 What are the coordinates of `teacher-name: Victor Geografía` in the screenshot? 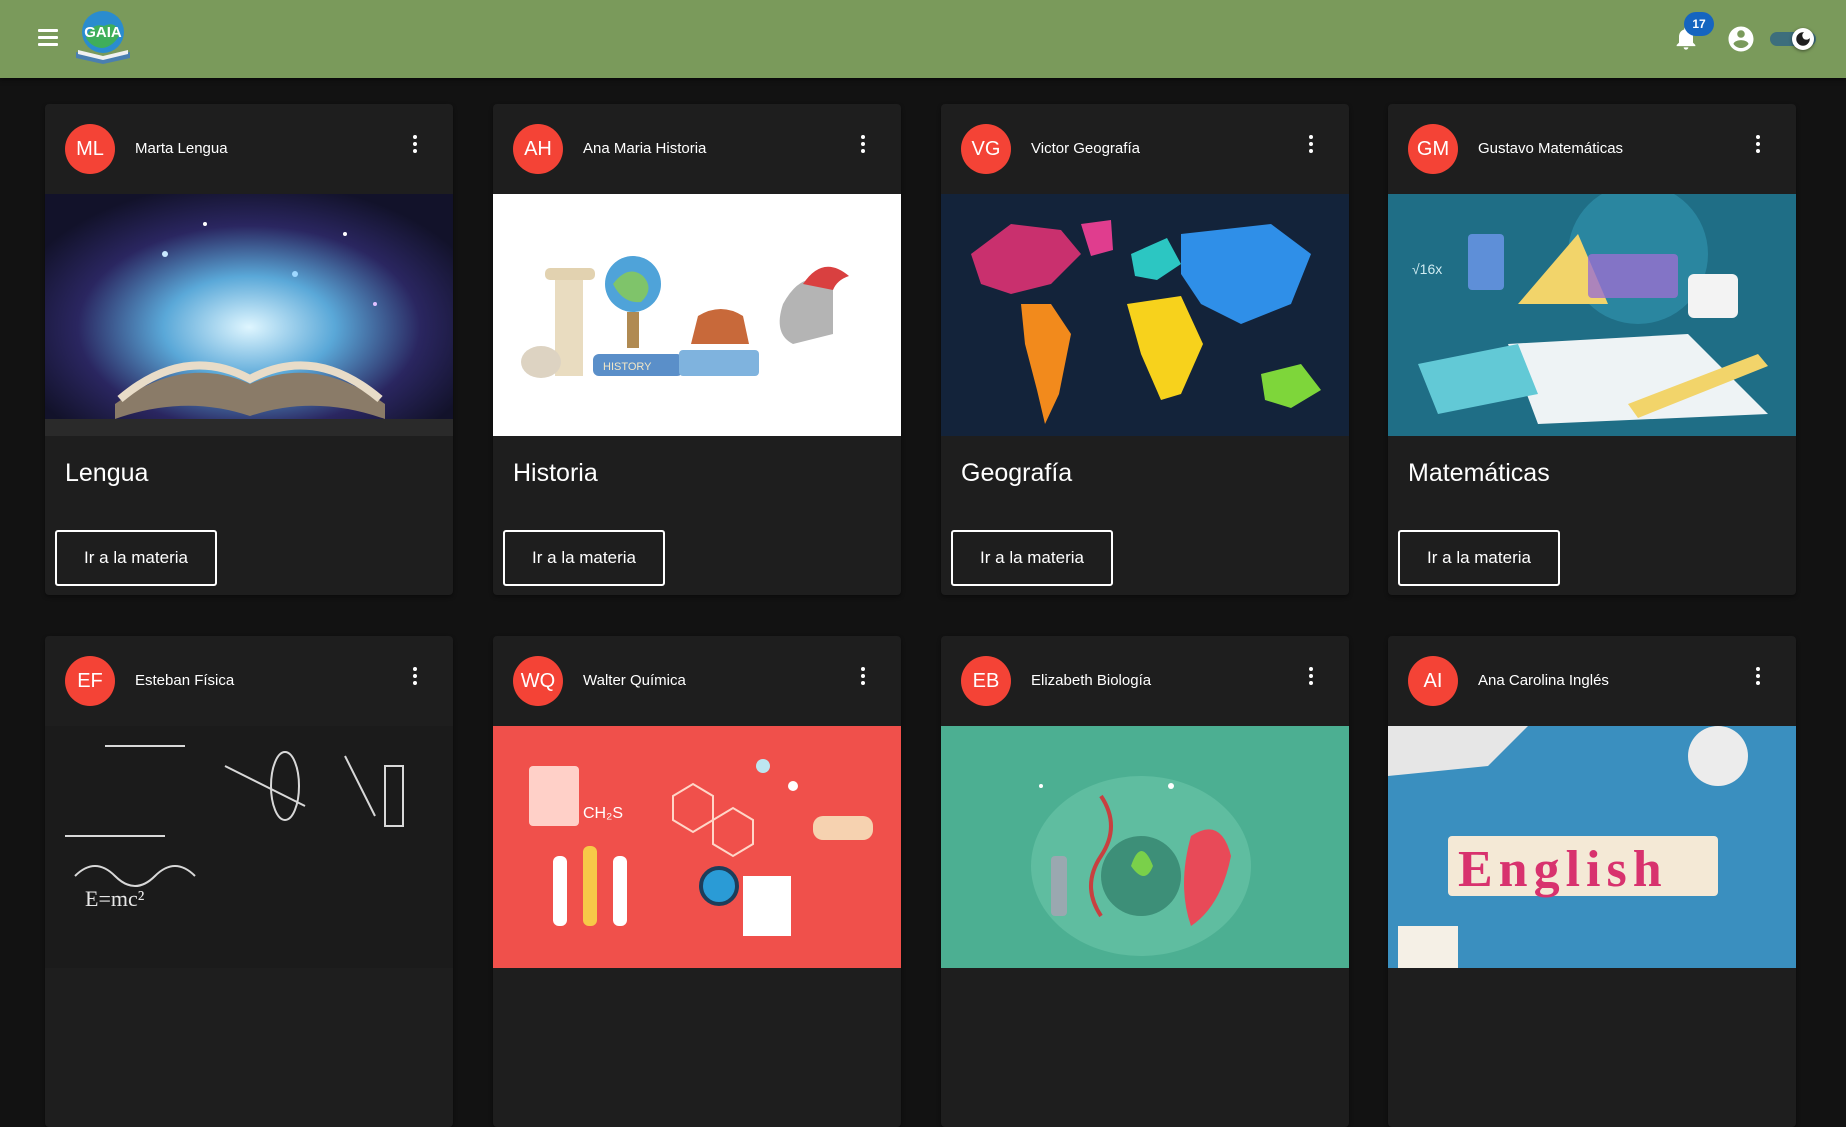 It's located at (1085, 148).